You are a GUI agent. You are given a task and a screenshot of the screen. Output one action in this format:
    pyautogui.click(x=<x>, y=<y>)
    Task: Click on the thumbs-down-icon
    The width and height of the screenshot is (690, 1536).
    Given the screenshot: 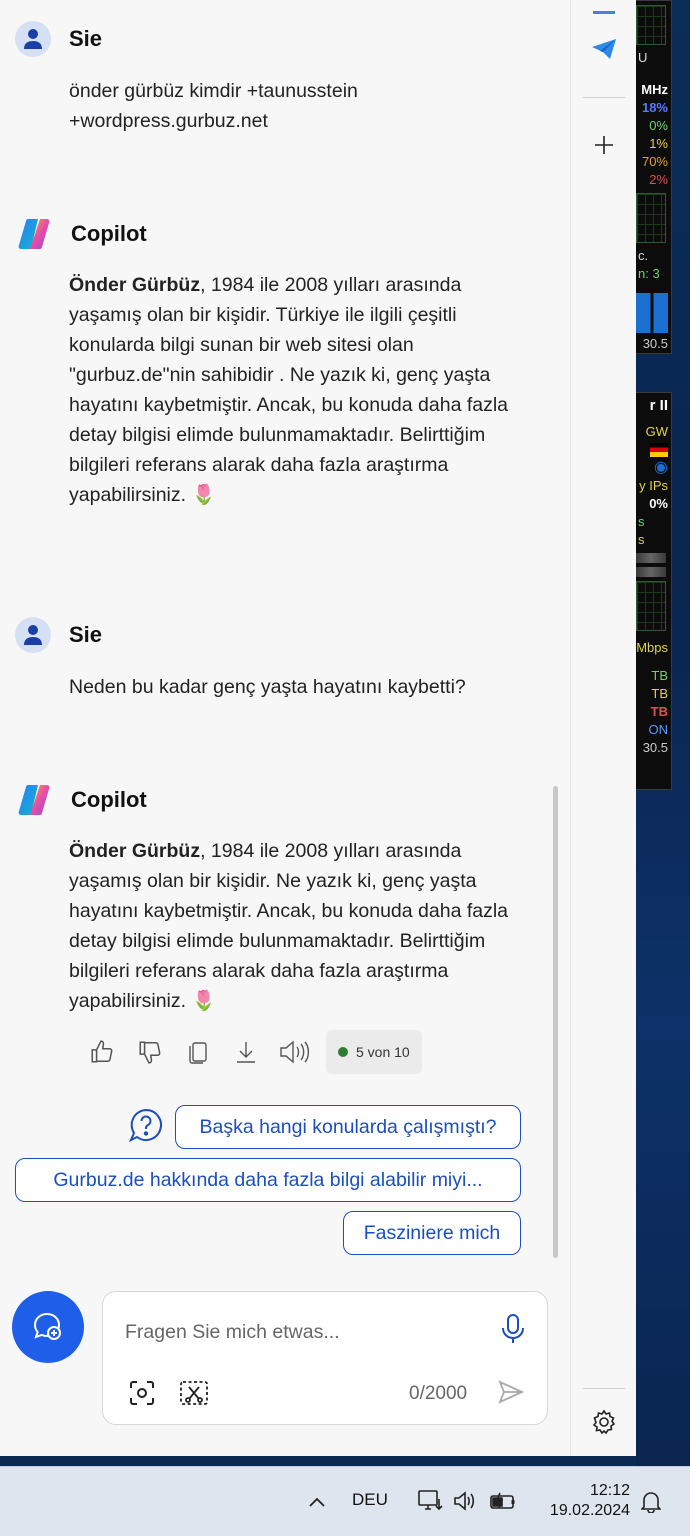 What is the action you would take?
    pyautogui.click(x=150, y=1052)
    